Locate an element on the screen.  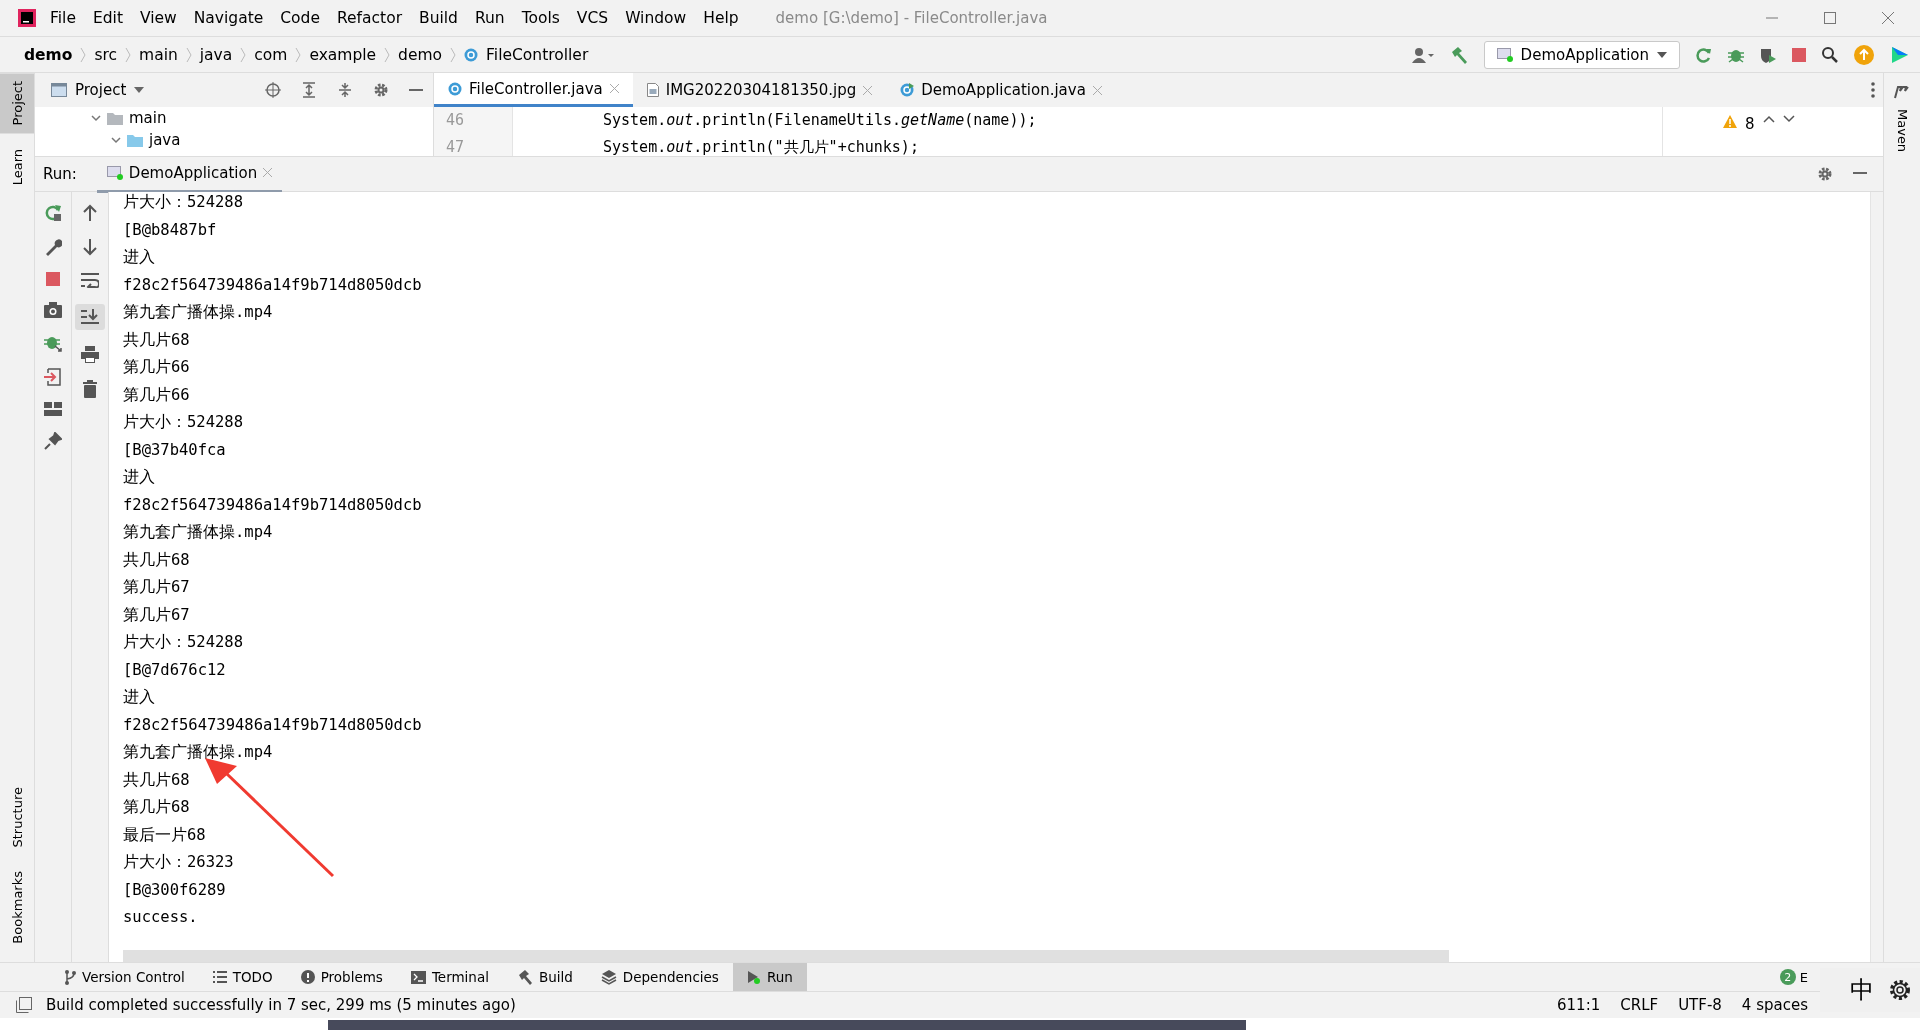
trash-icon is located at coordinates (90, 389).